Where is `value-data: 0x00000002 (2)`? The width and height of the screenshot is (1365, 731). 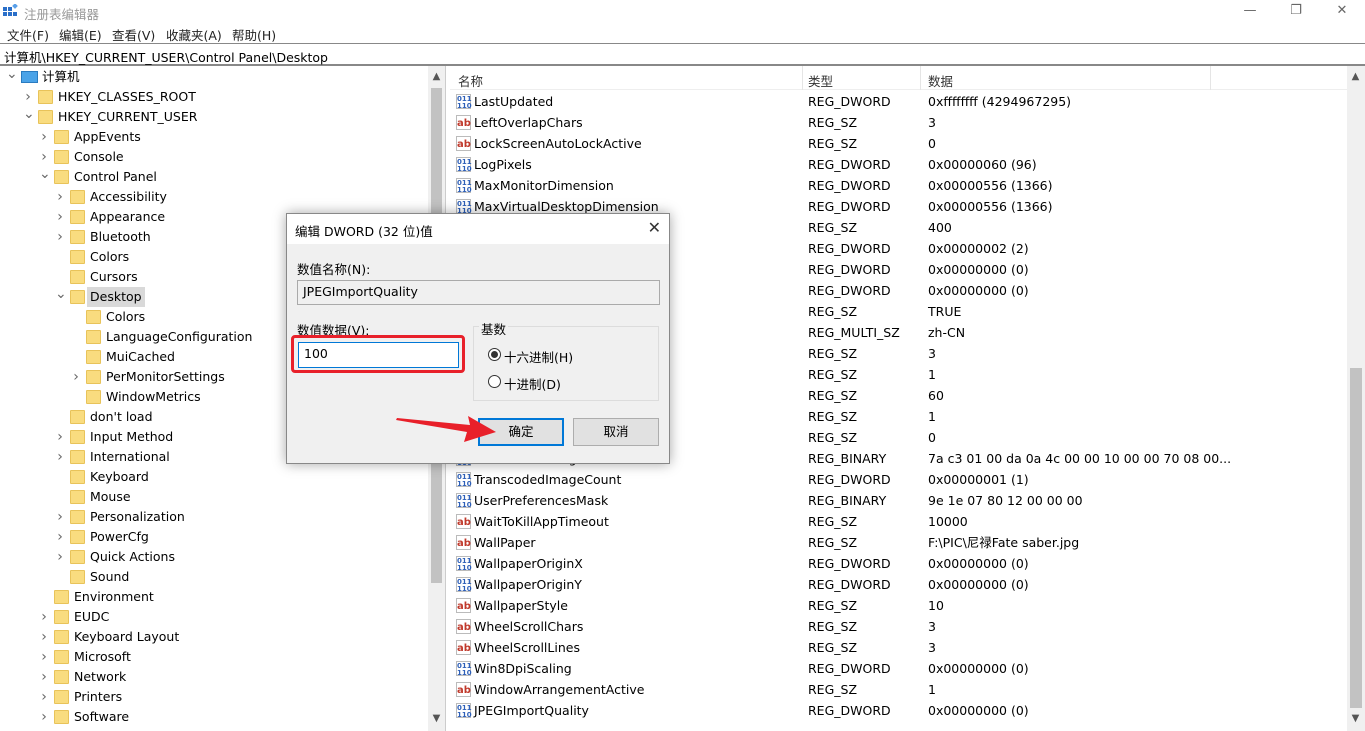
value-data: 0x00000002 (2) is located at coordinates (978, 248).